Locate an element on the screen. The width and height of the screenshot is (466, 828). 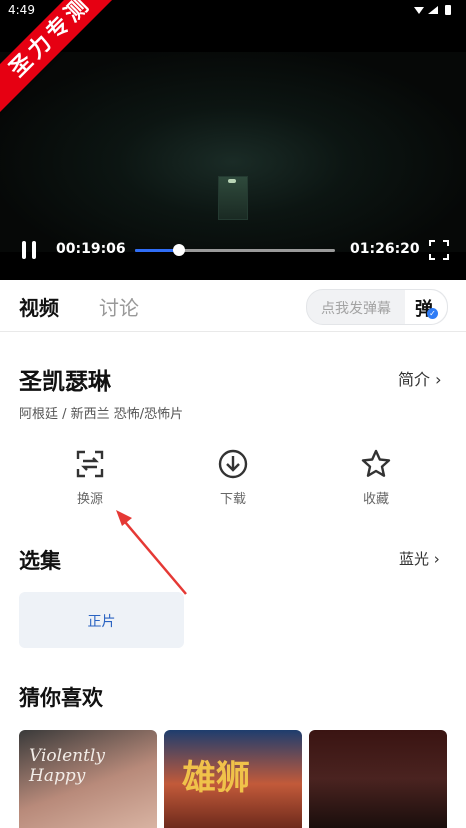
episode-item: 正片 is located at coordinates (101, 620).